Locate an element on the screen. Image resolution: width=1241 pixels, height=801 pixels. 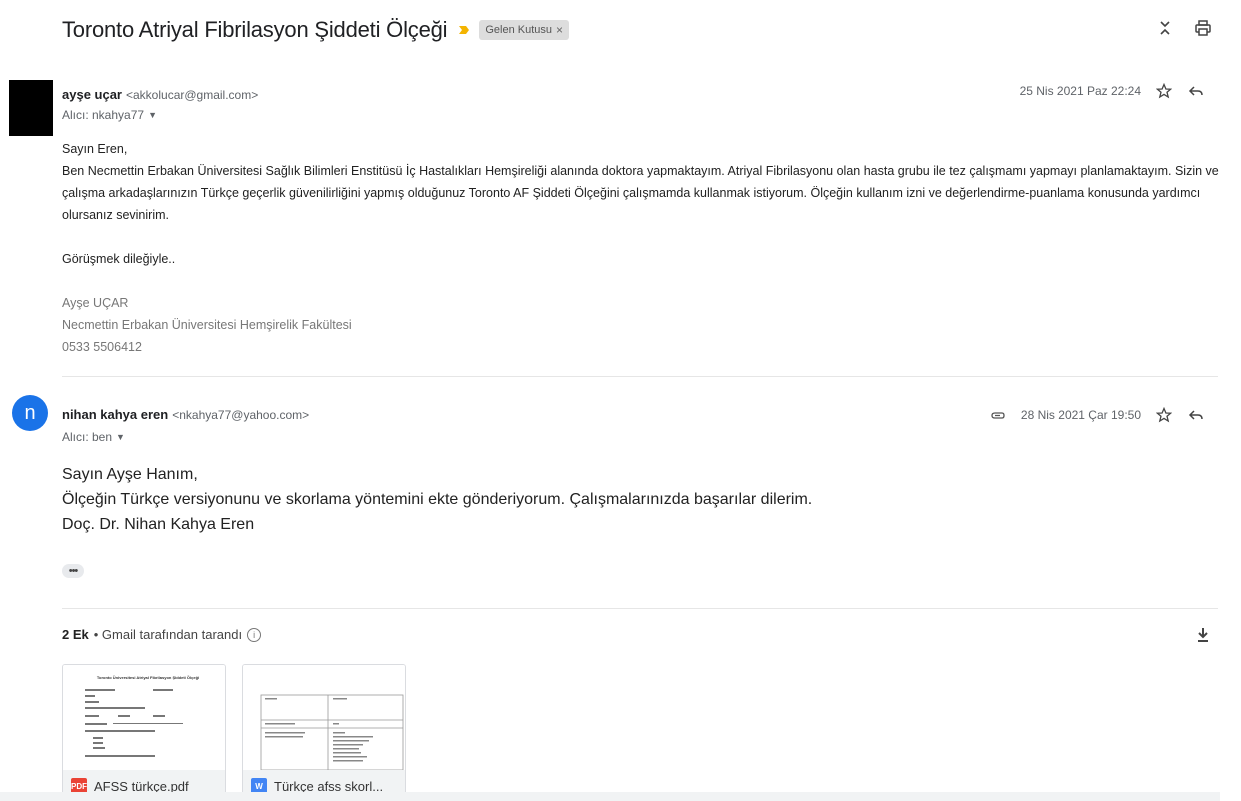
info-icon: i is located at coordinates (254, 634).